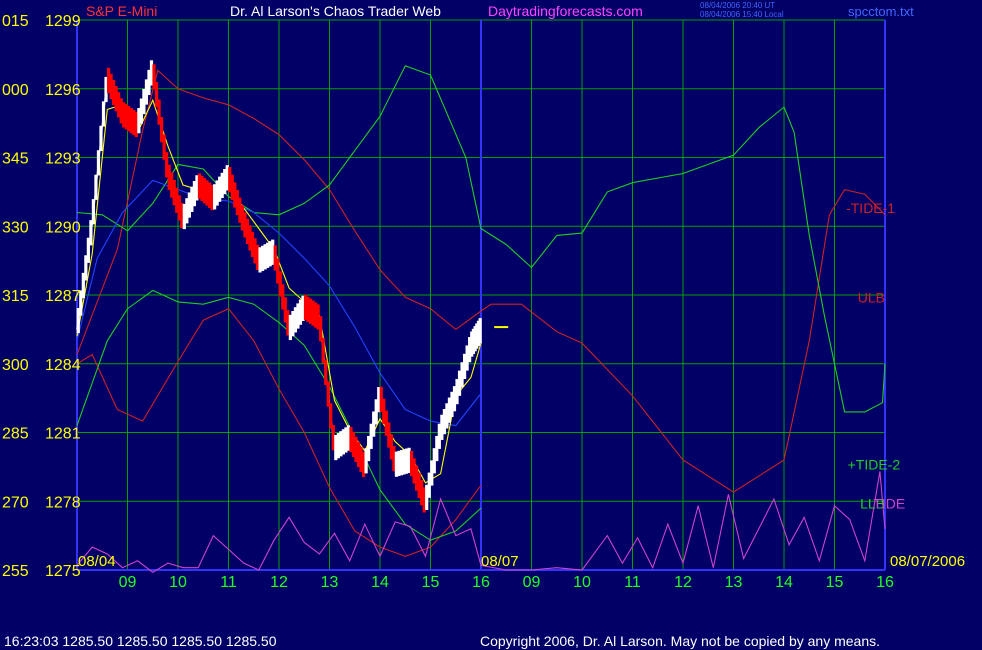 The image size is (982, 650). I want to click on left-axis-label: 315, so click(15, 296).